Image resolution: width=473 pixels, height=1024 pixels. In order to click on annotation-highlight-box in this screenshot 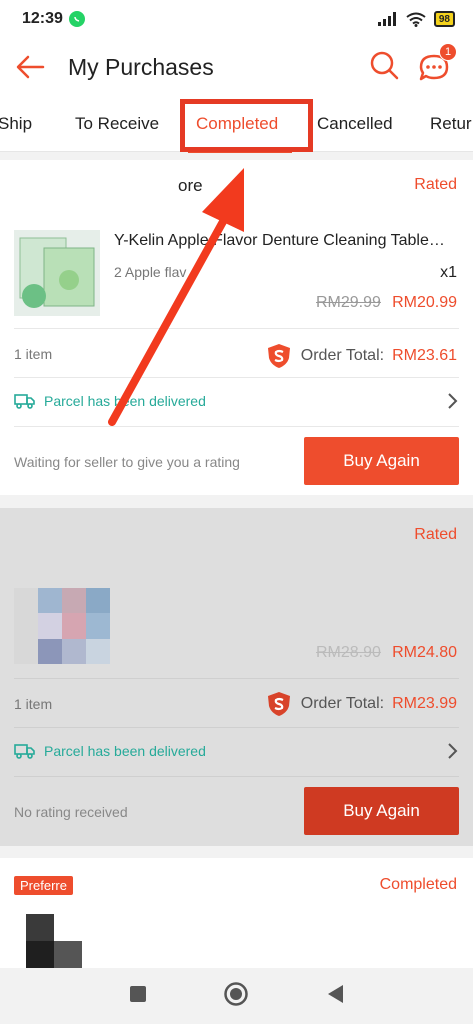, I will do `click(246, 125)`.